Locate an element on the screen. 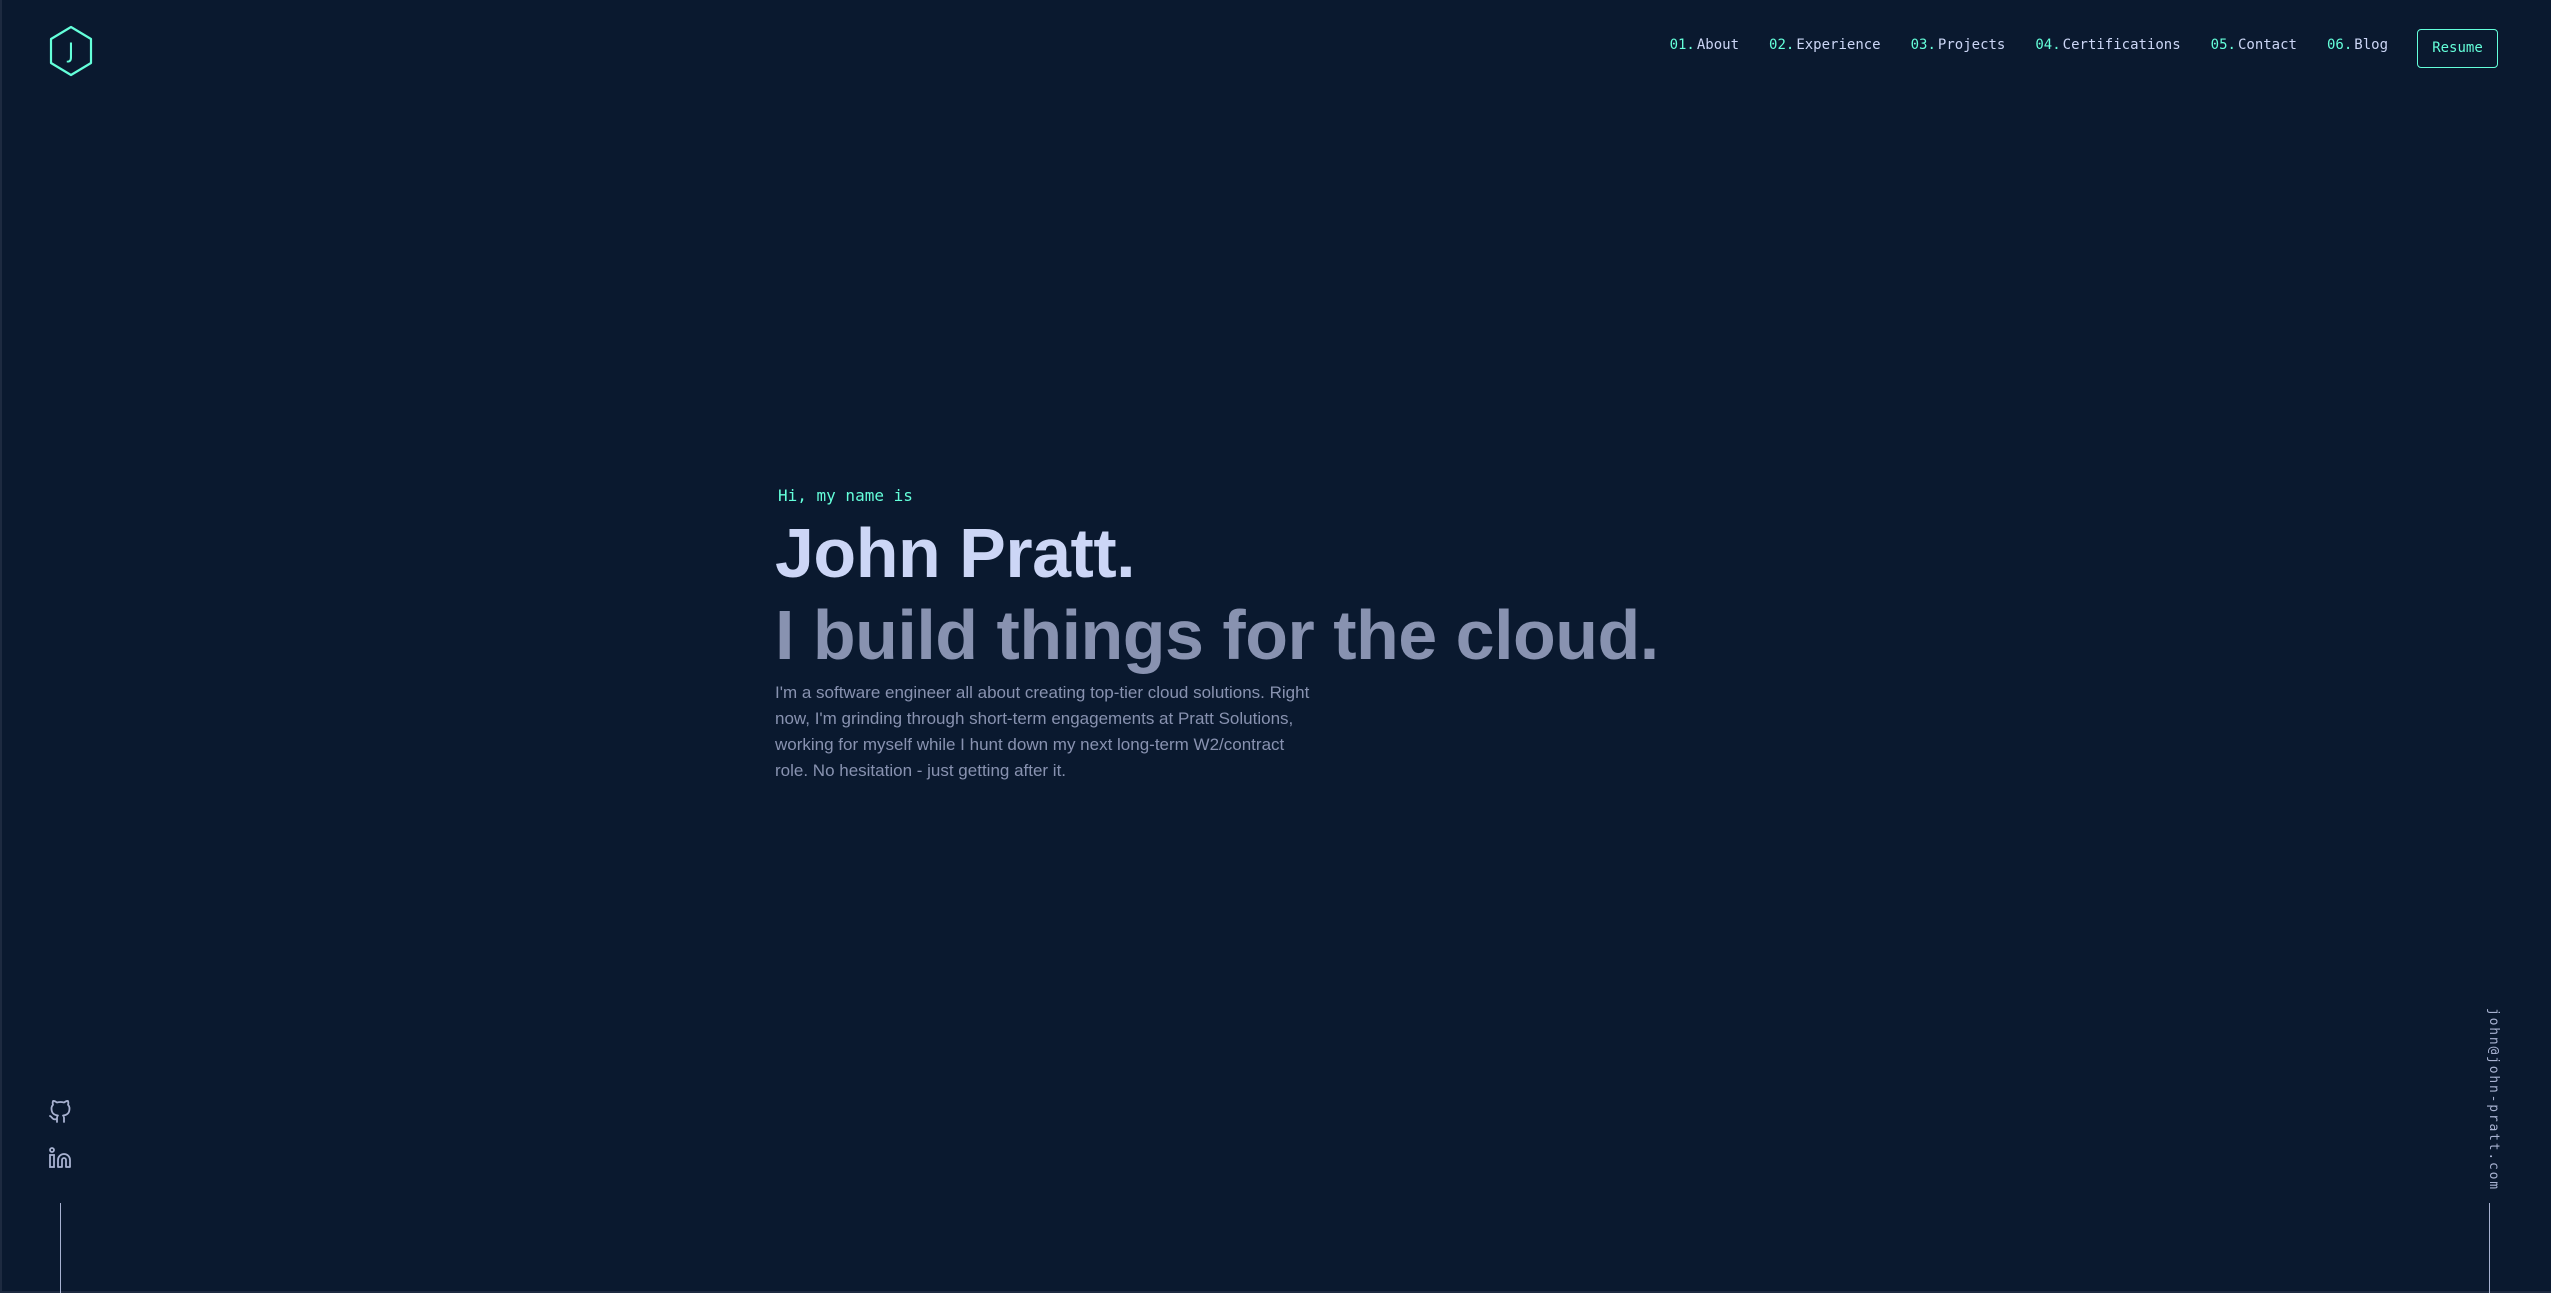 Image resolution: width=2551 pixels, height=1293 pixels. github-link is located at coordinates (60, 1112).